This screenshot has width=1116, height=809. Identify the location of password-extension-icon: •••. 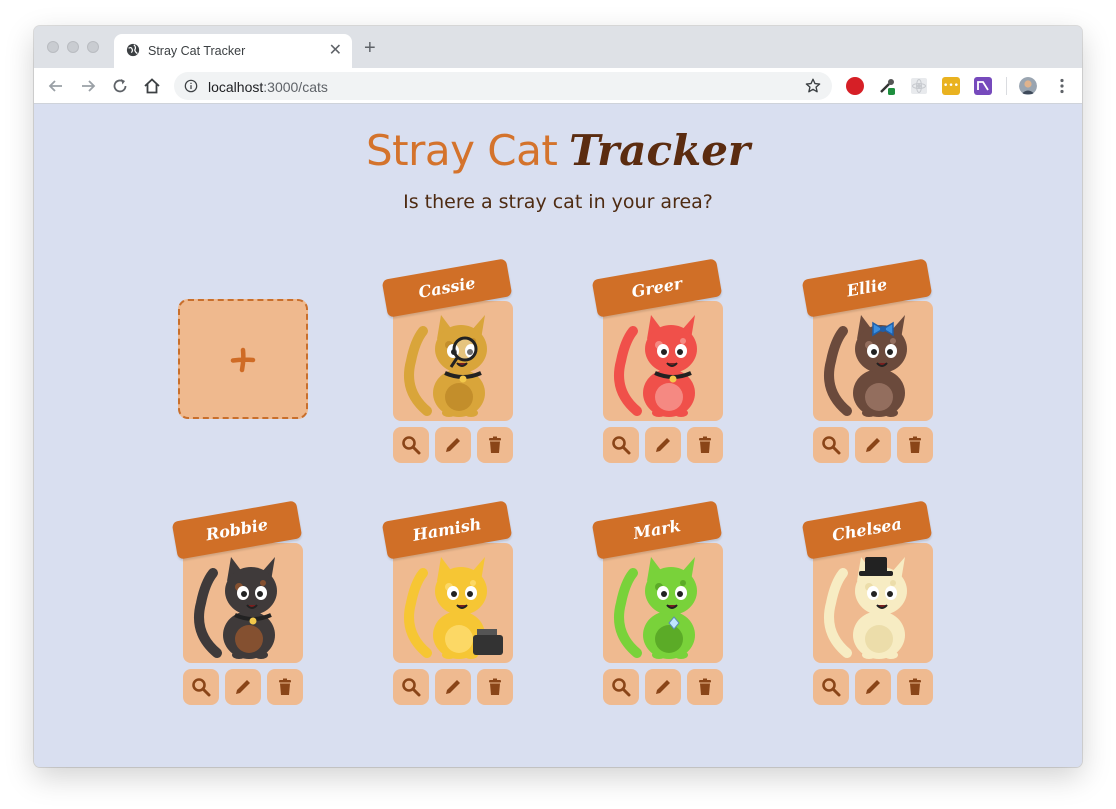
(951, 86).